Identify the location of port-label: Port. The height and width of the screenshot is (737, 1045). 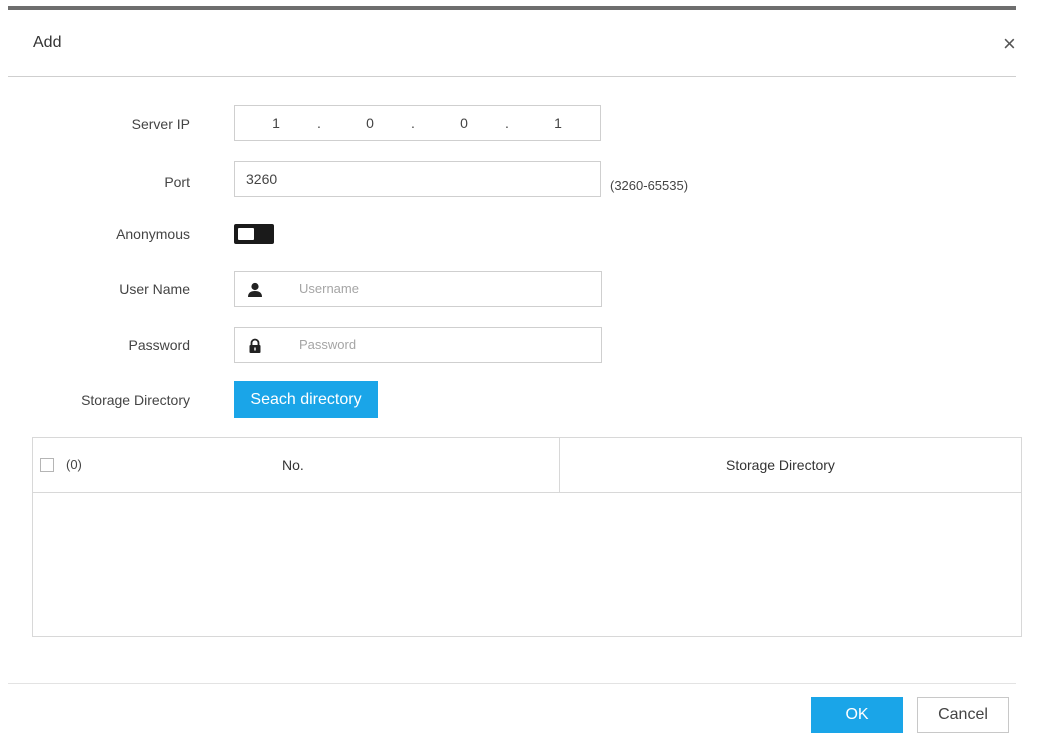
(177, 182).